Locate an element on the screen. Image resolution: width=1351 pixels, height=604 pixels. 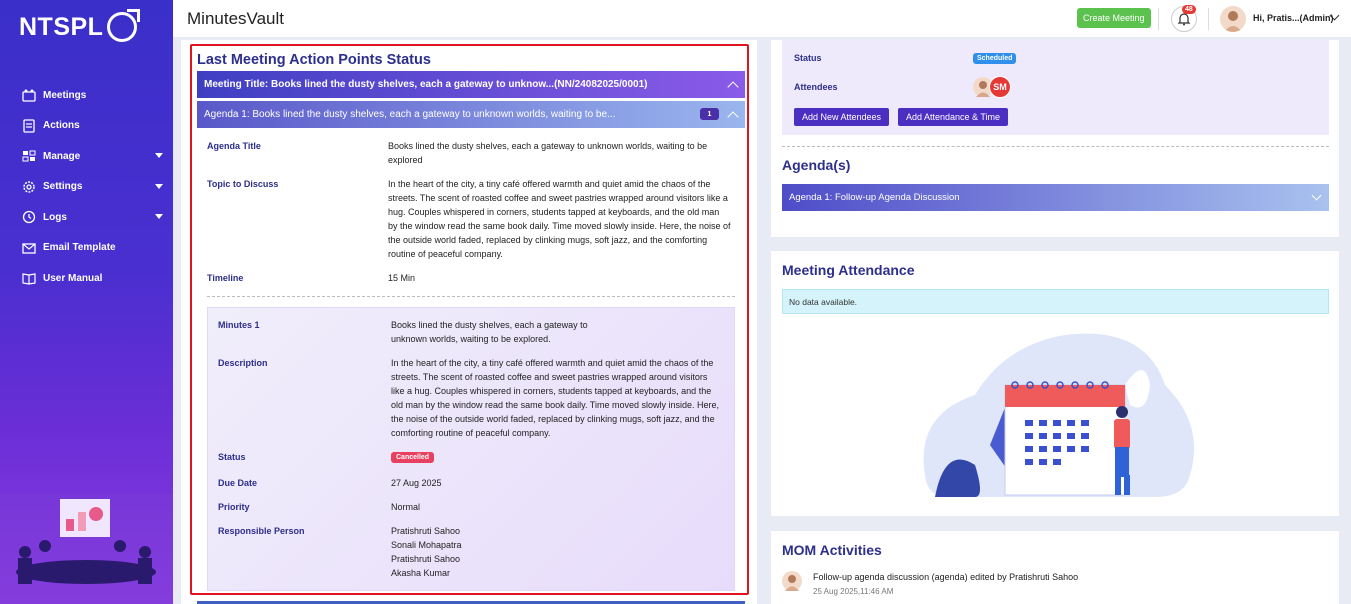
sidebar-item-logs: Logs is located at coordinates (86, 217).